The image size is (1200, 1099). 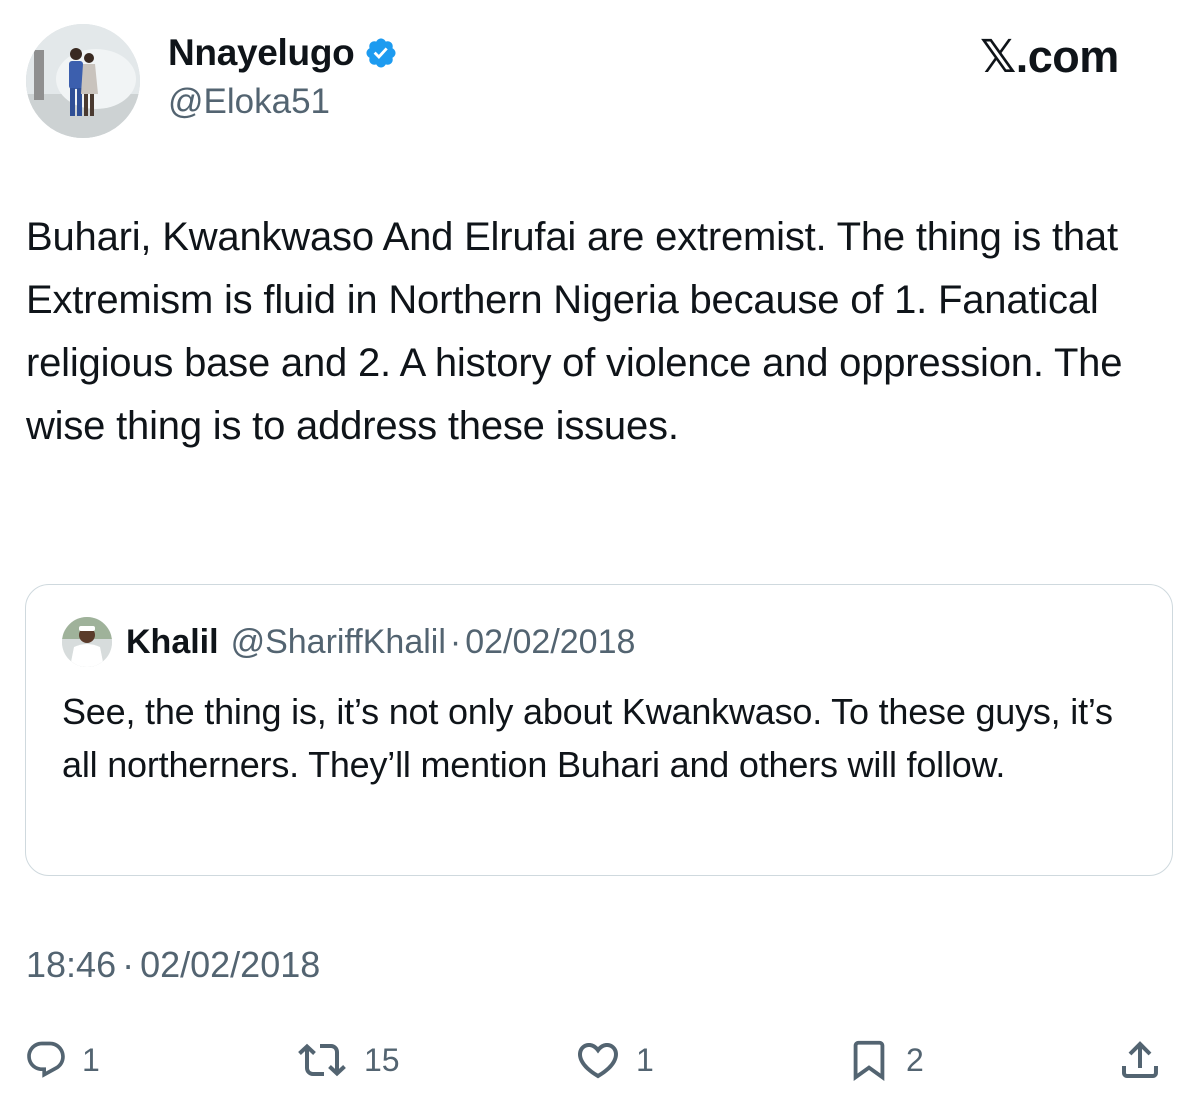 I want to click on bookmark-icon, so click(x=869, y=1060).